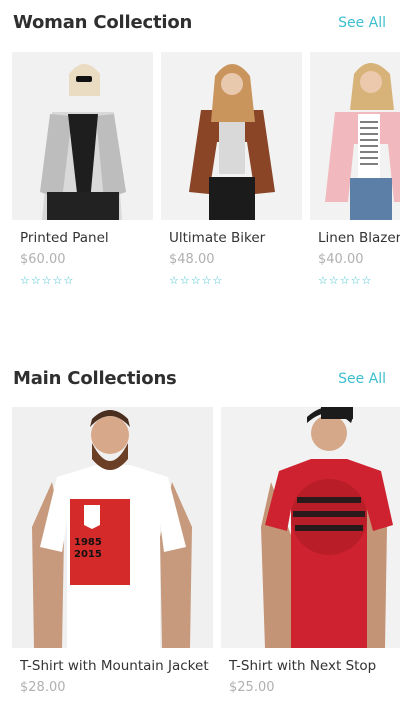 The image size is (400, 701). I want to click on svg-text: 2015, so click(88, 554).